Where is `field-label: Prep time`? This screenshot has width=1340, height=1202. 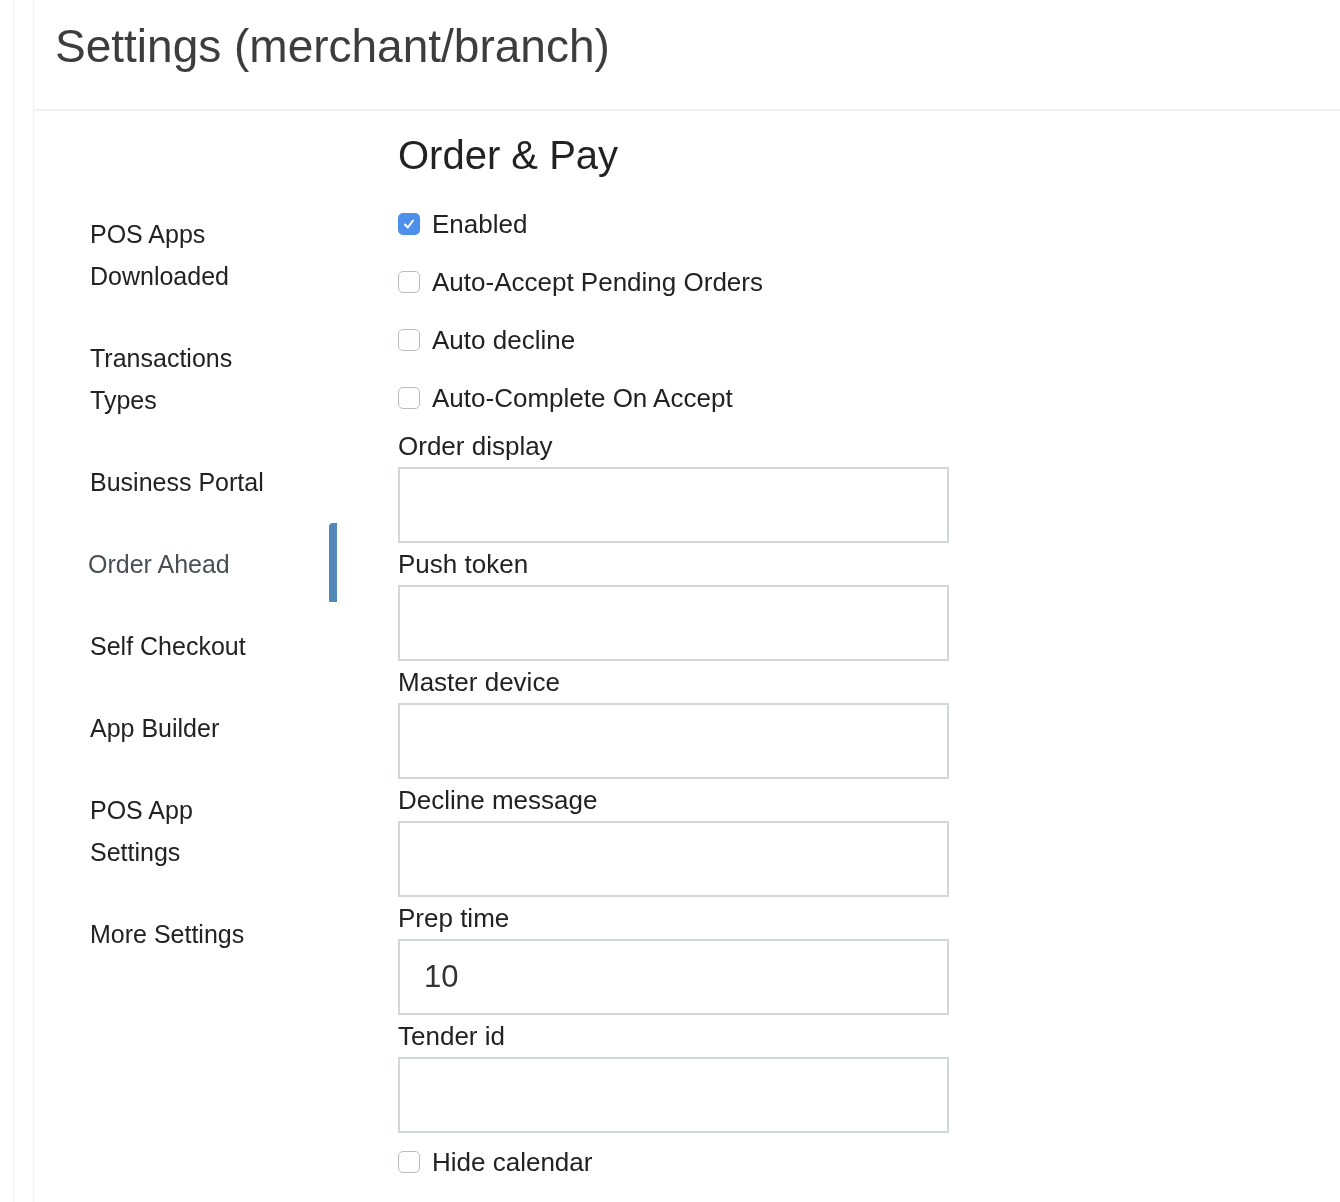 field-label: Prep time is located at coordinates (454, 918).